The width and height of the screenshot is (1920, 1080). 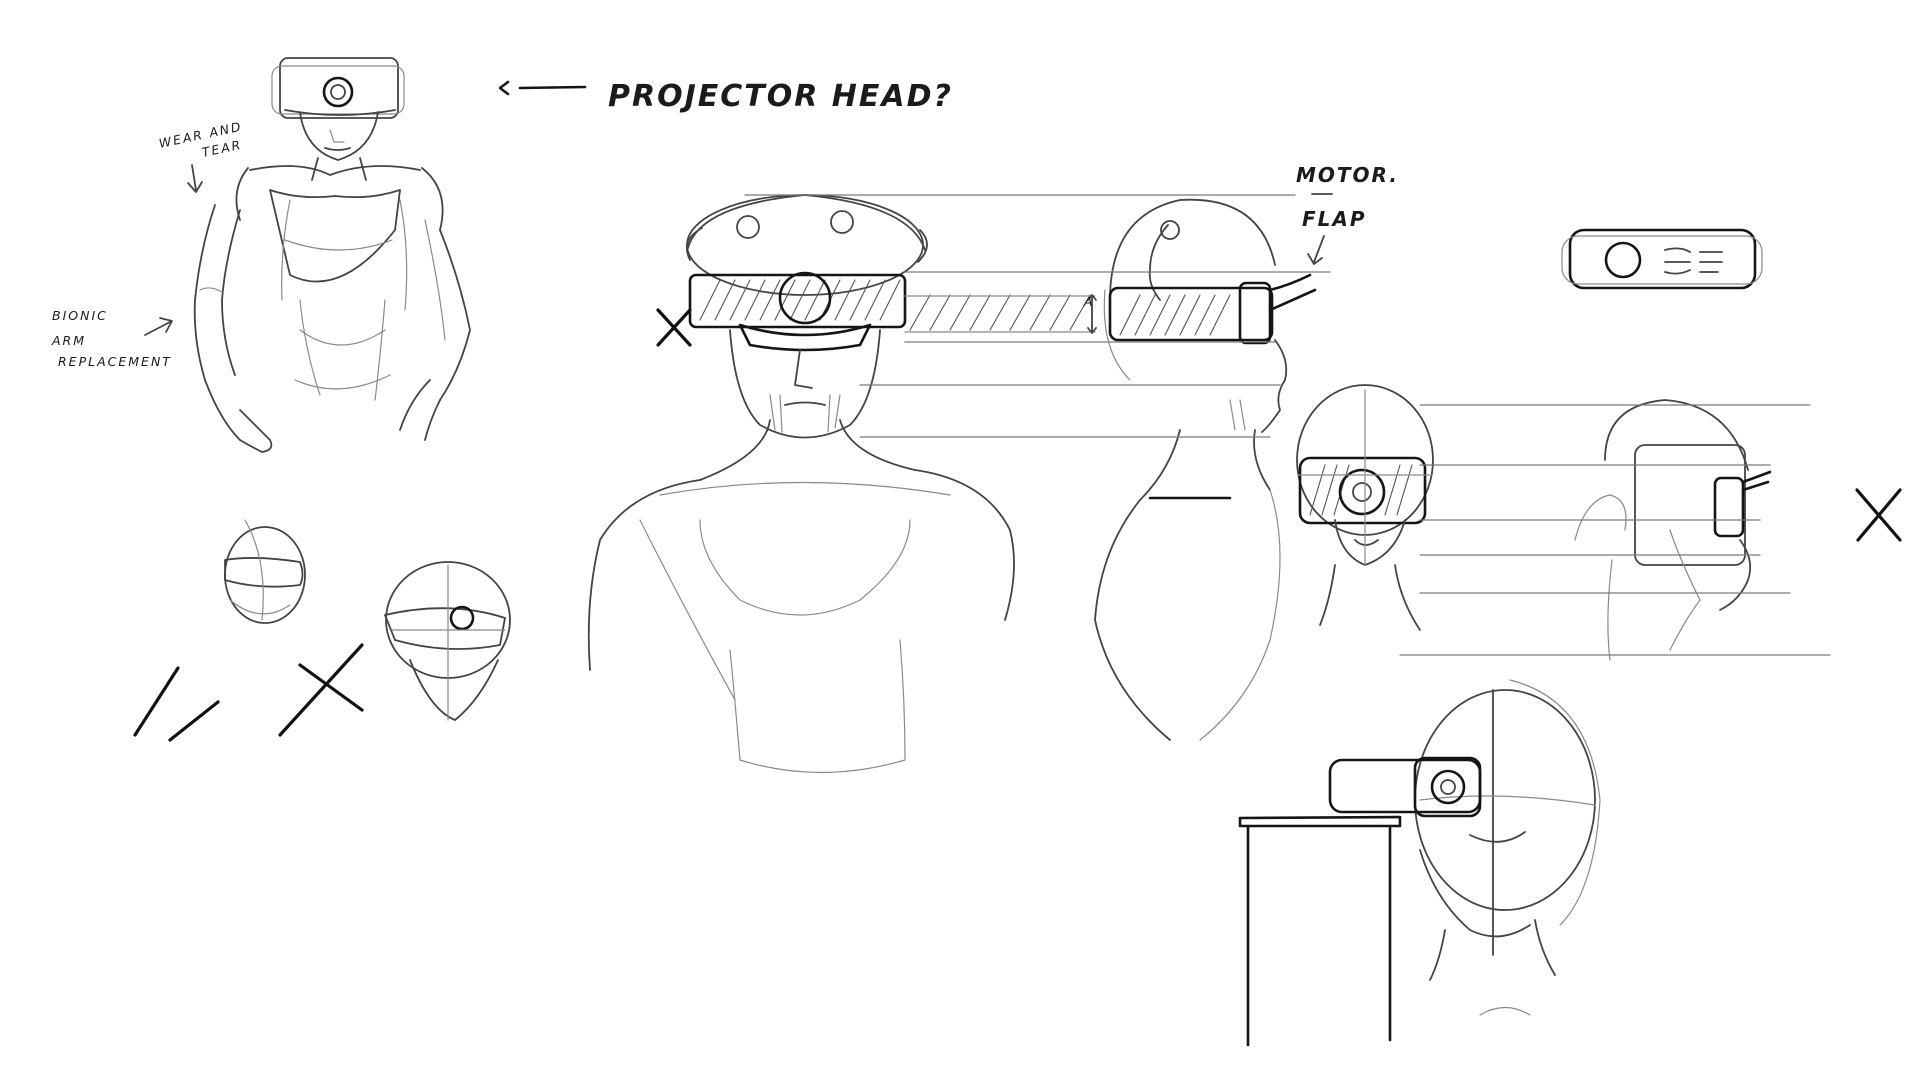 I want to click on side-head-sketch-right, so click(x=1673, y=530).